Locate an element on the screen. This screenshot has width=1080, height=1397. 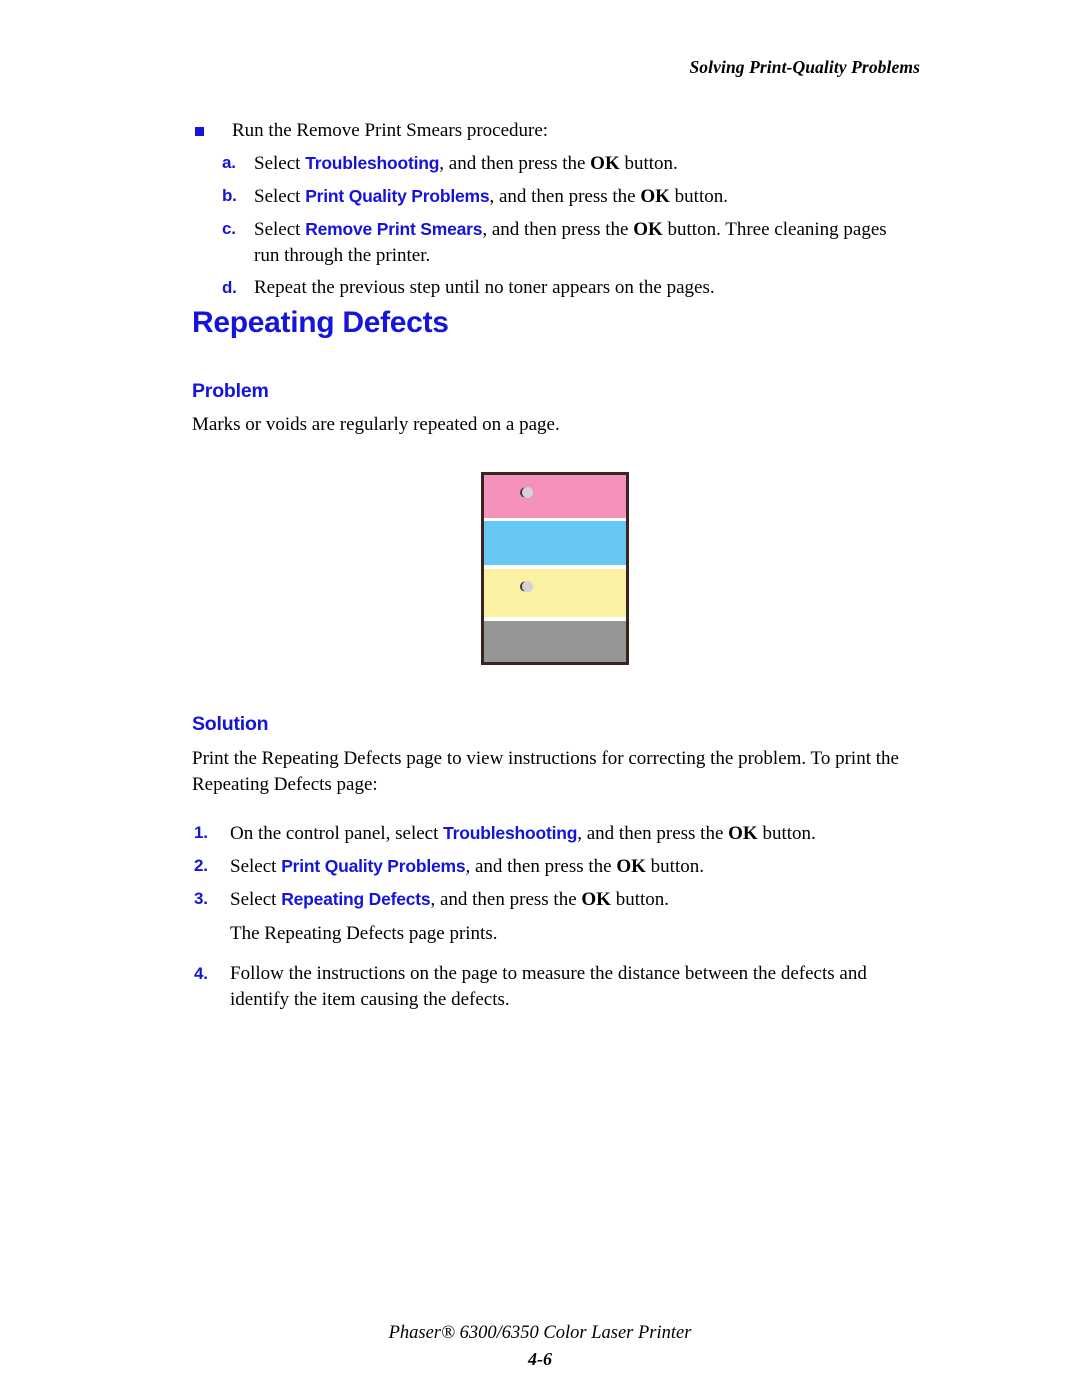
step-number-label: 1. is located at coordinates (201, 832).